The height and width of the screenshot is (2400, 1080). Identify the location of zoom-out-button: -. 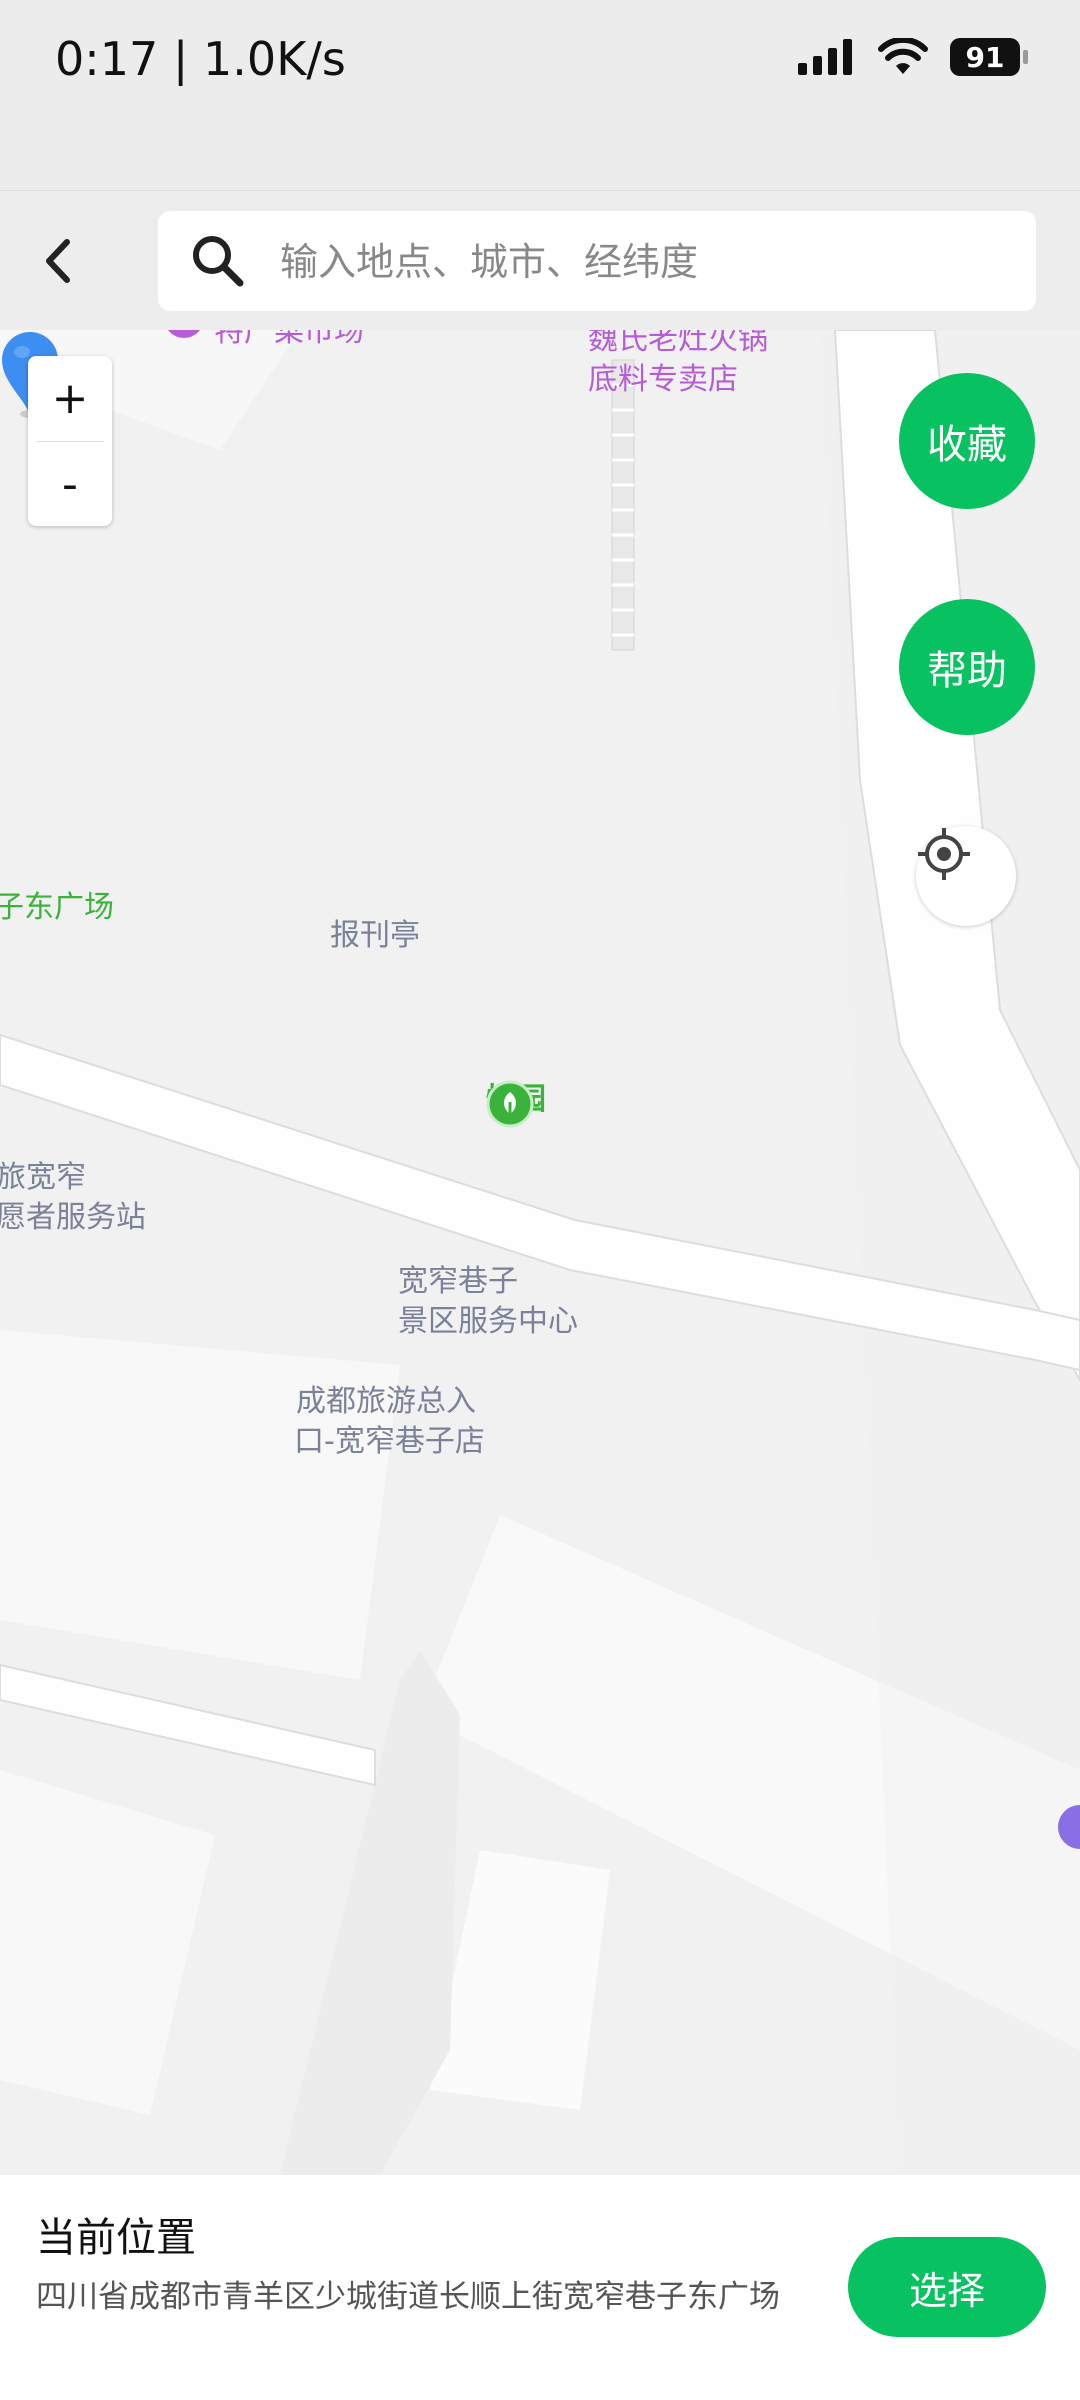
(70, 484).